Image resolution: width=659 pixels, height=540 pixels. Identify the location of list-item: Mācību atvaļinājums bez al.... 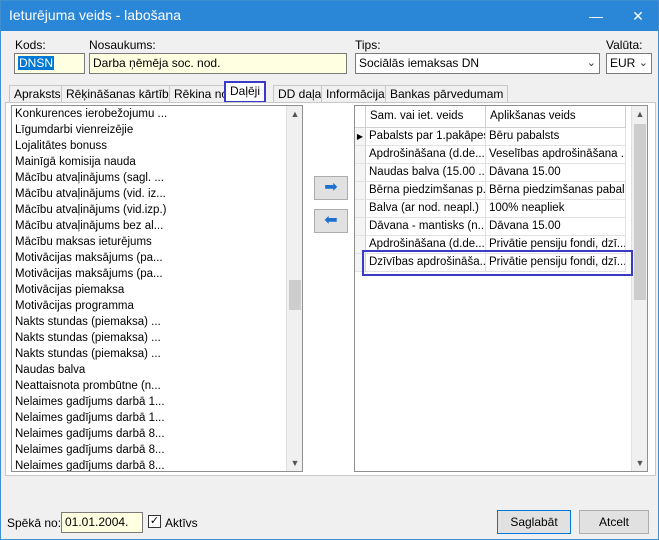
(157, 226).